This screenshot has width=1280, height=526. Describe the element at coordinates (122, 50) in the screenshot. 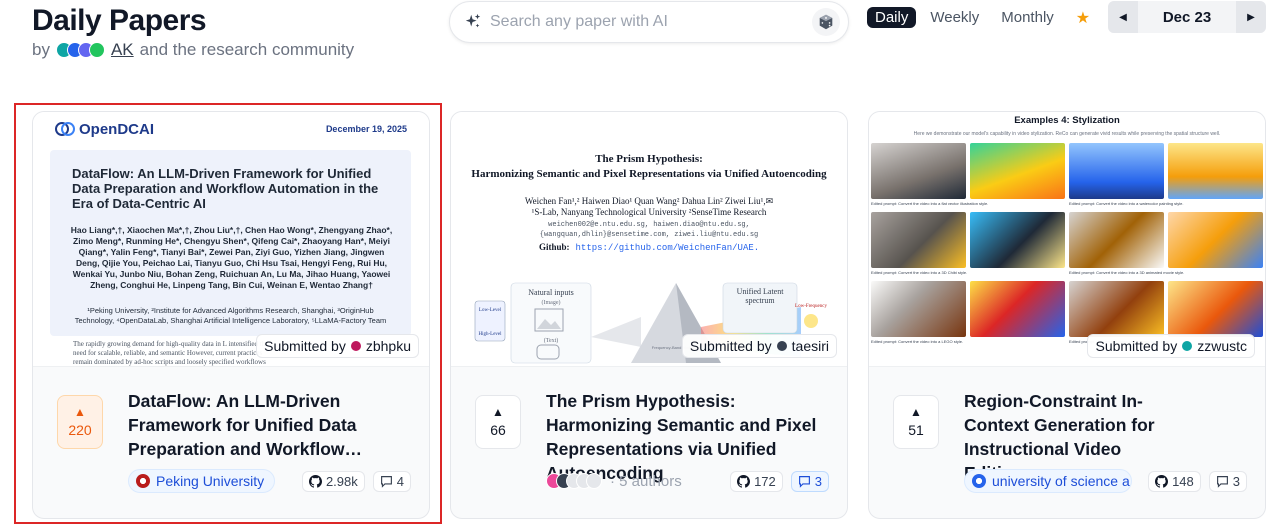

I see `ak-link: AK` at that location.